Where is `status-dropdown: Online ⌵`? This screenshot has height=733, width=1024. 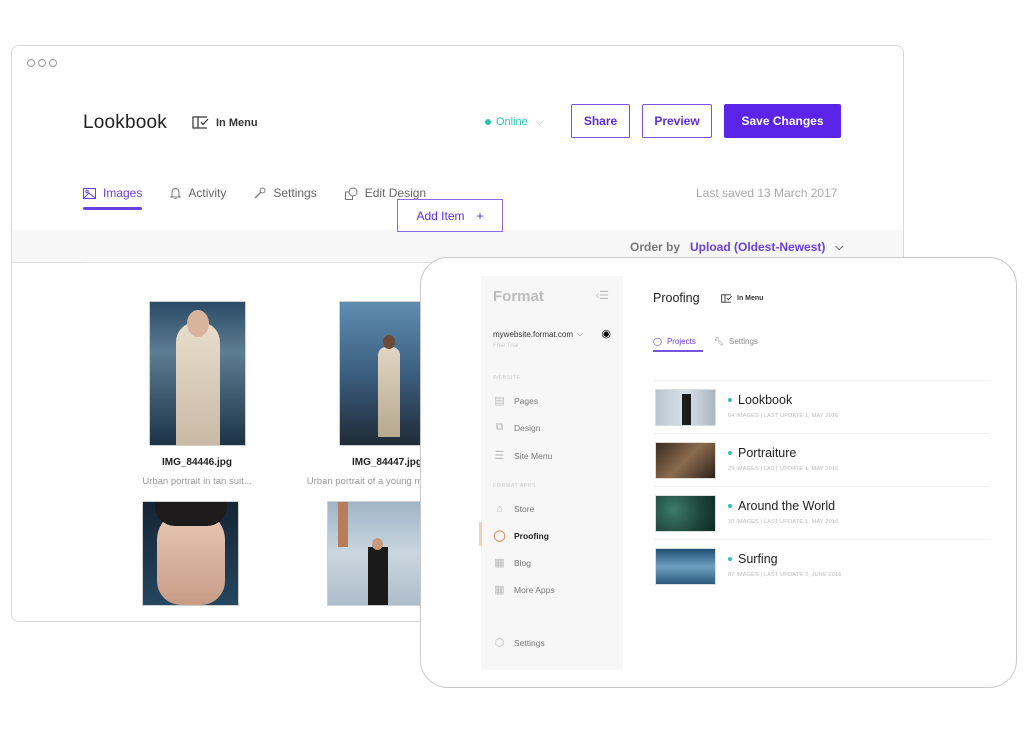 status-dropdown: Online ⌵ is located at coordinates (514, 122).